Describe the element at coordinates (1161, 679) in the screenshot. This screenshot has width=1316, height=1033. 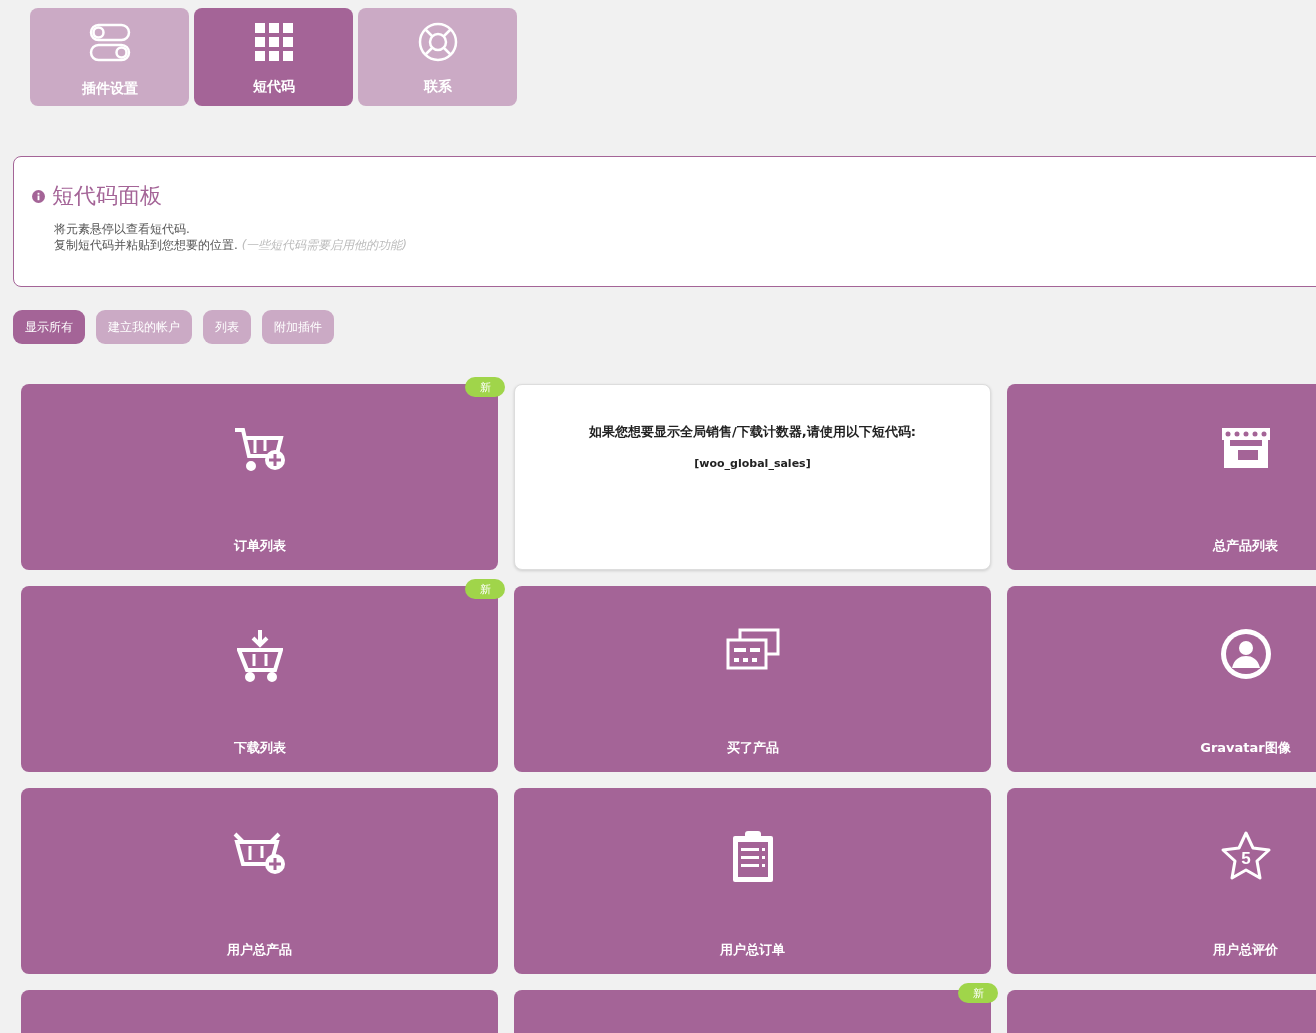
I see `shortcode-card: Gravatar图像` at that location.